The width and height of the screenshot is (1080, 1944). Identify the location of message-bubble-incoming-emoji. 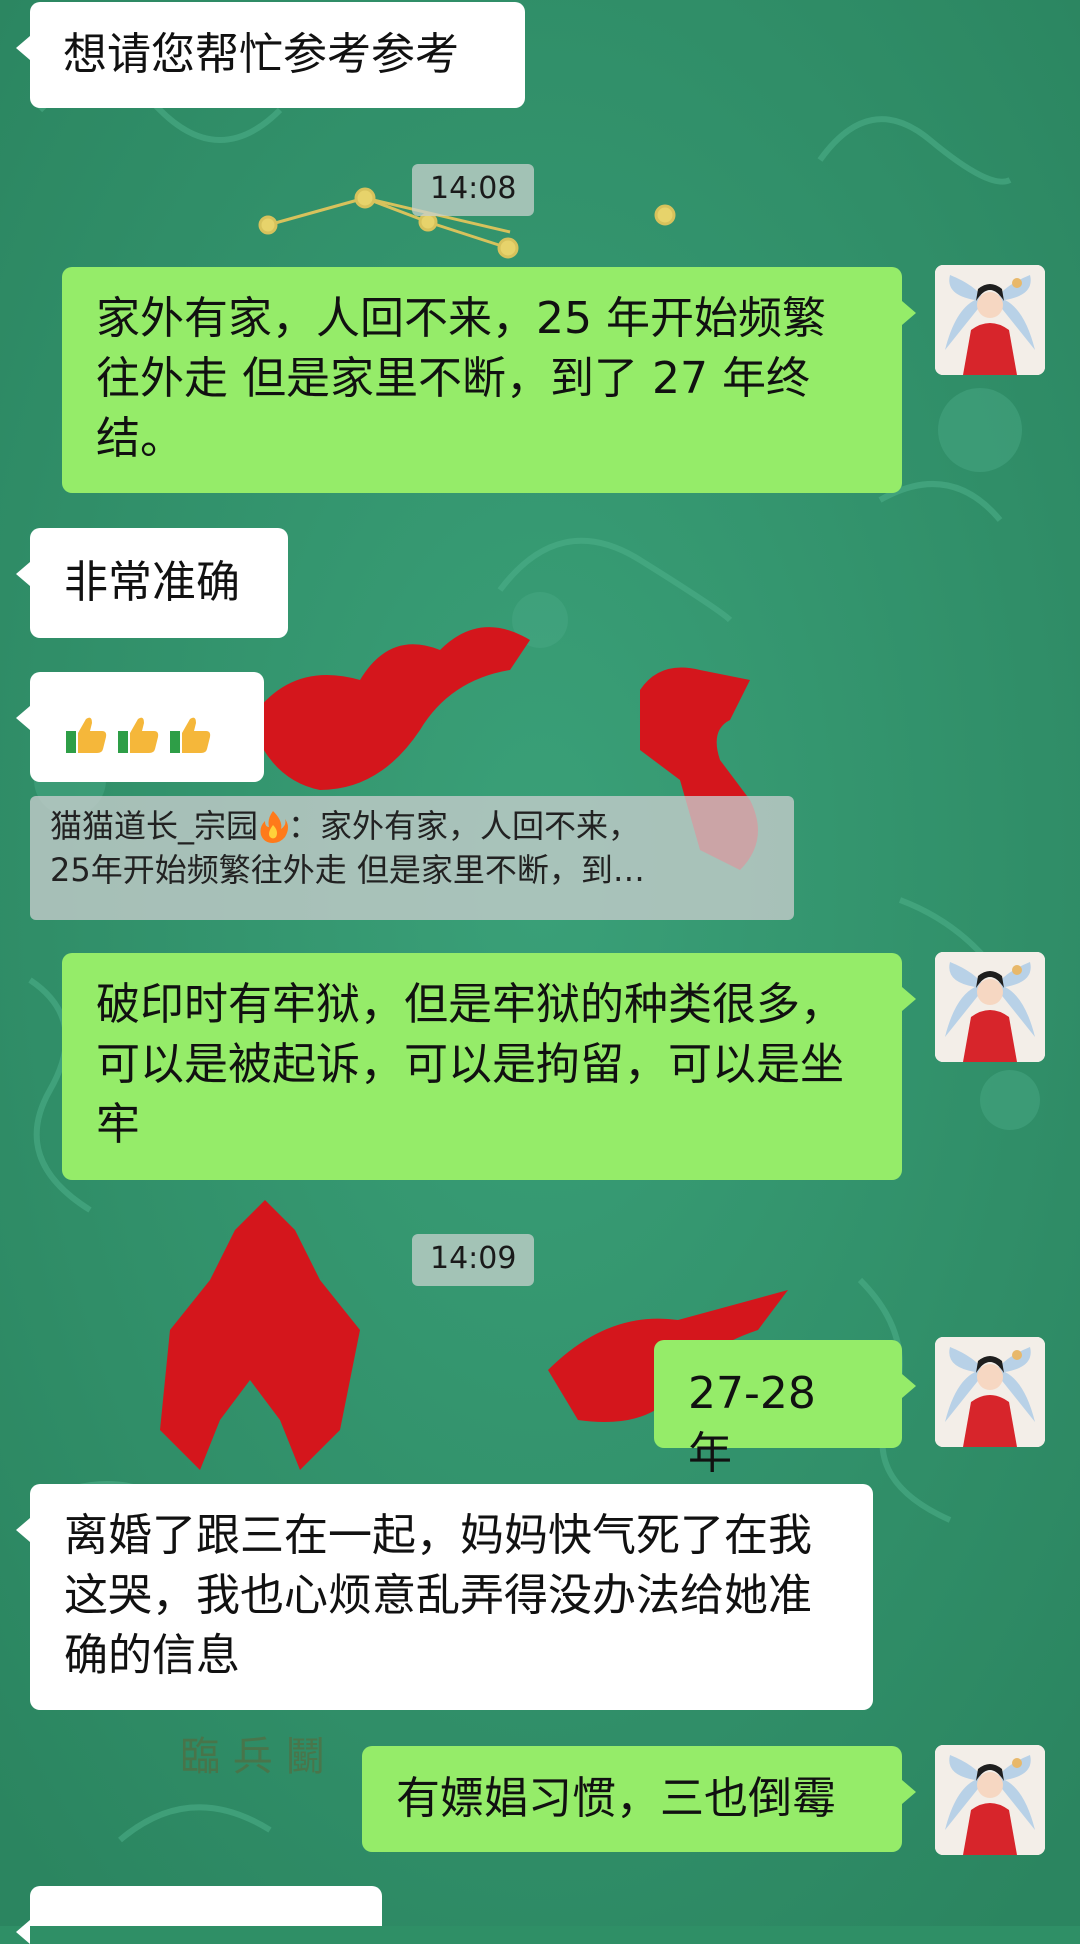
(140, 727).